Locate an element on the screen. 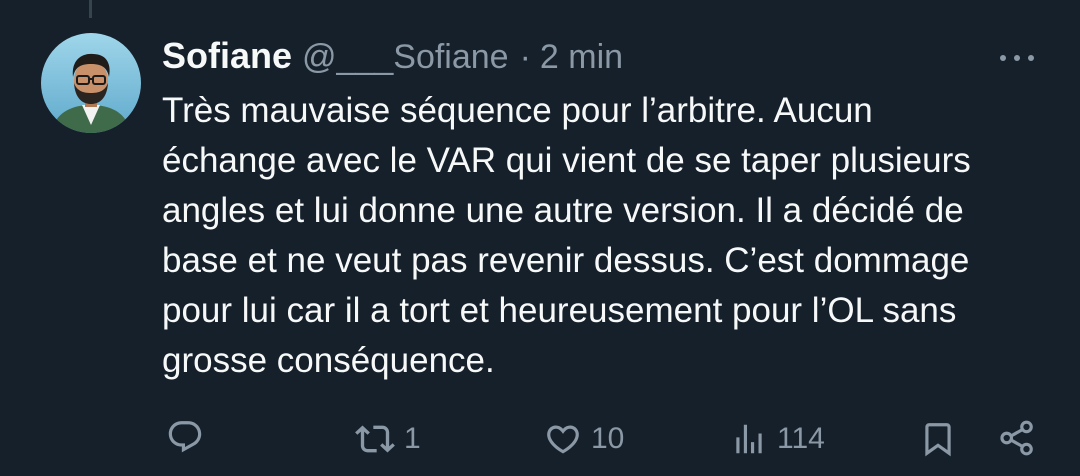 The image size is (1080, 476). tweet-header: Sofiane @___Sofiane · 2 min is located at coordinates (392, 56).